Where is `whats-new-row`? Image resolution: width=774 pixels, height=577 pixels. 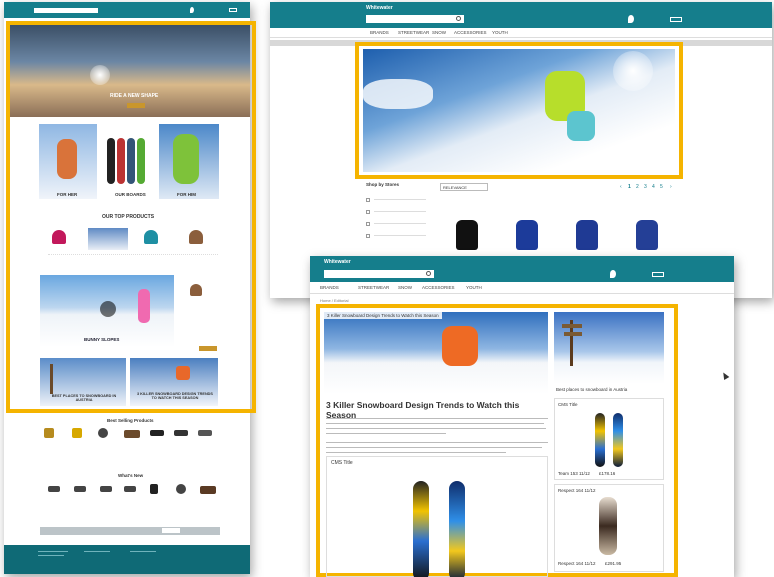
whats-new-row is located at coordinates (133, 495).